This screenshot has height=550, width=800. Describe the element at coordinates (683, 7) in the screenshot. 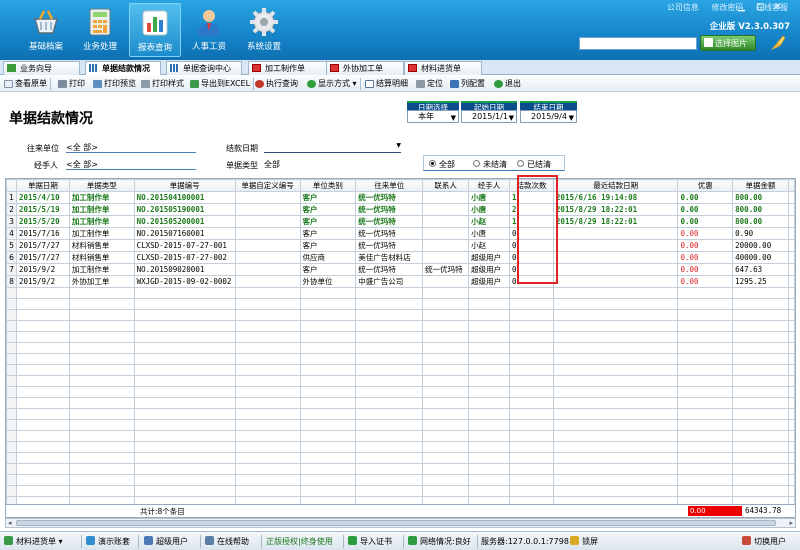

I see `company-info-link: 公司信息` at that location.